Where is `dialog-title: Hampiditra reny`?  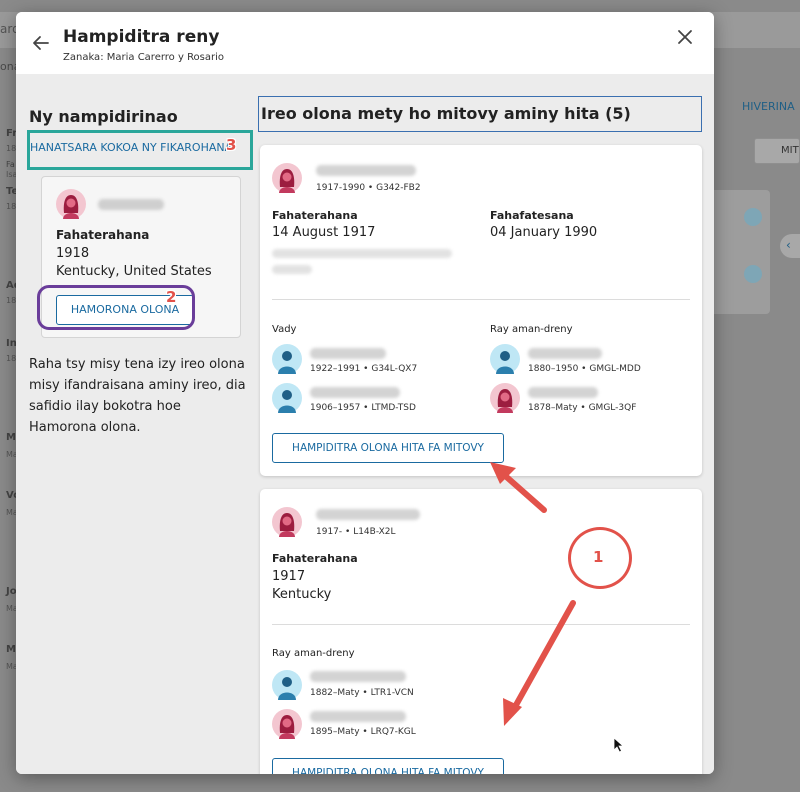 dialog-title: Hampiditra reny is located at coordinates (141, 37).